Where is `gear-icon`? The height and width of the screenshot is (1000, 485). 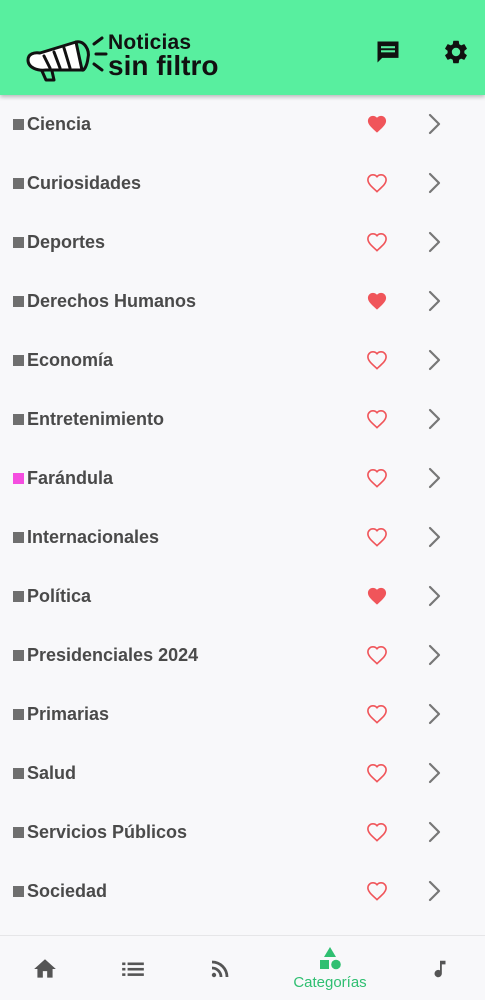 gear-icon is located at coordinates (456, 52).